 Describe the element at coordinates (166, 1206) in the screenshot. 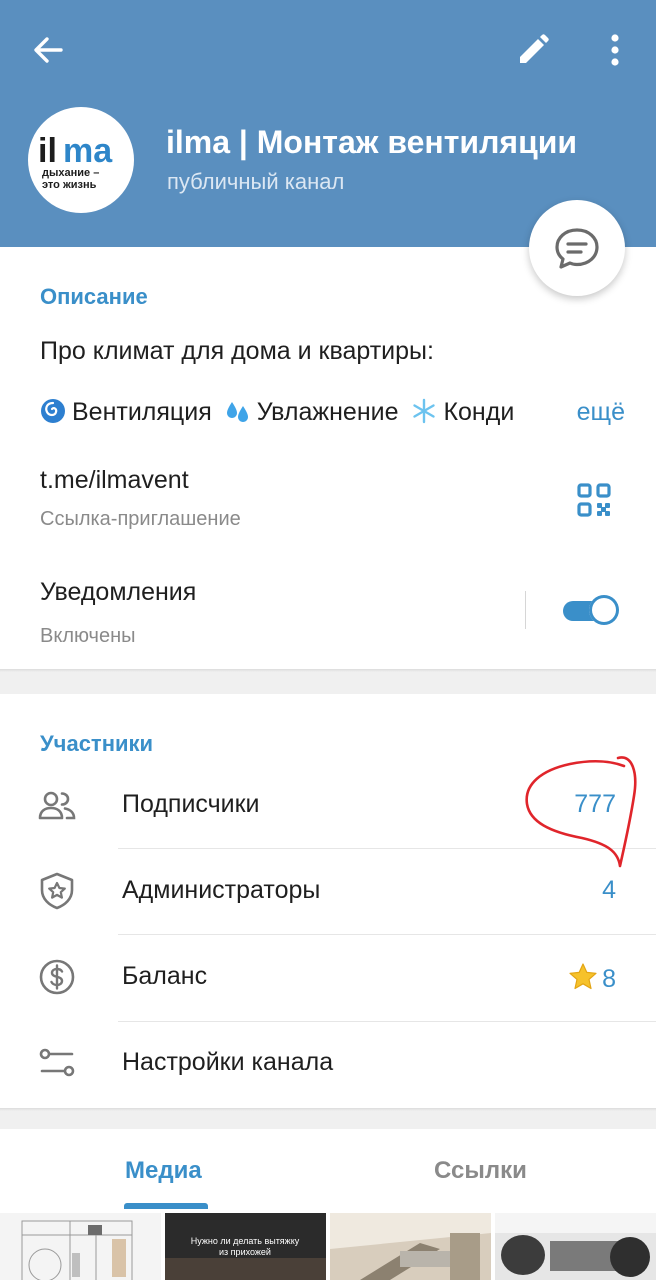

I see `active-tab-indicator` at that location.